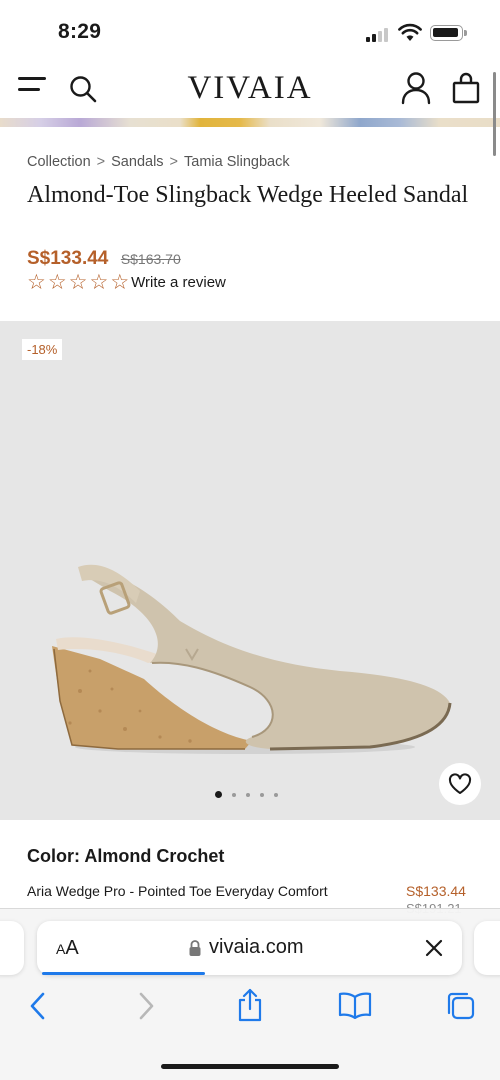 Image resolution: width=500 pixels, height=1080 pixels. I want to click on home-indicator, so click(250, 1066).